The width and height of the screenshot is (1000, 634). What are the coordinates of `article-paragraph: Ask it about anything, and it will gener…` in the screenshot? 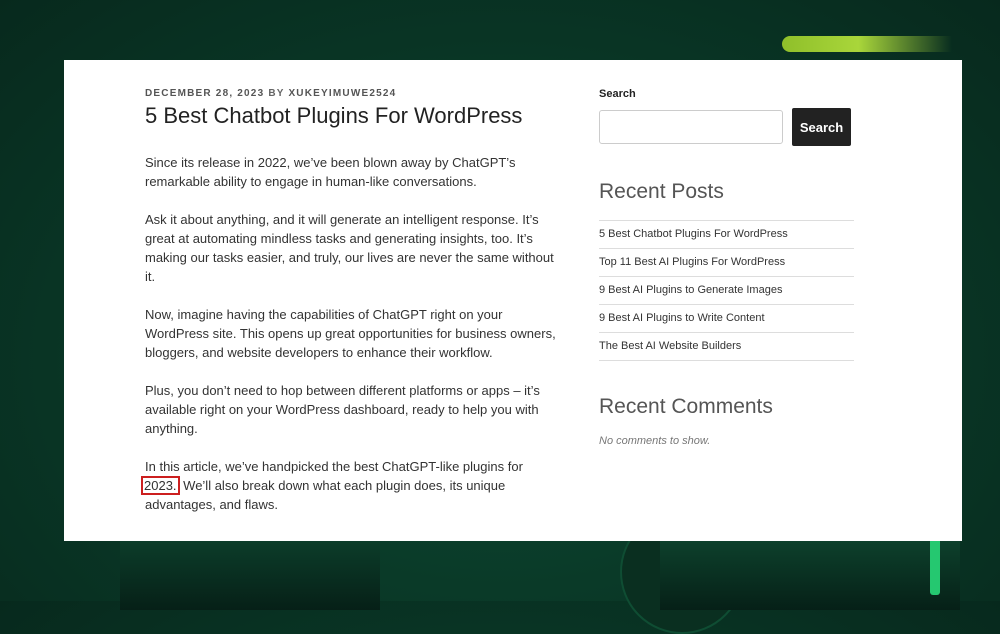 It's located at (349, 248).